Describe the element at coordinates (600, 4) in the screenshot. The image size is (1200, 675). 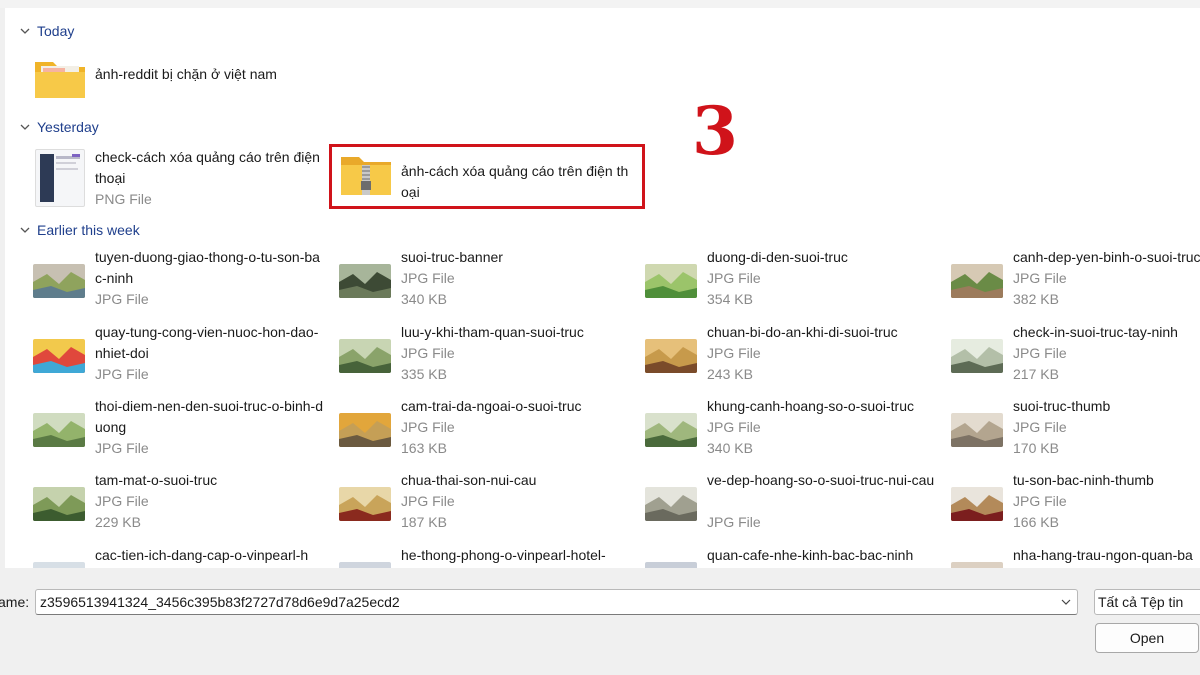
I see `title-strip` at that location.